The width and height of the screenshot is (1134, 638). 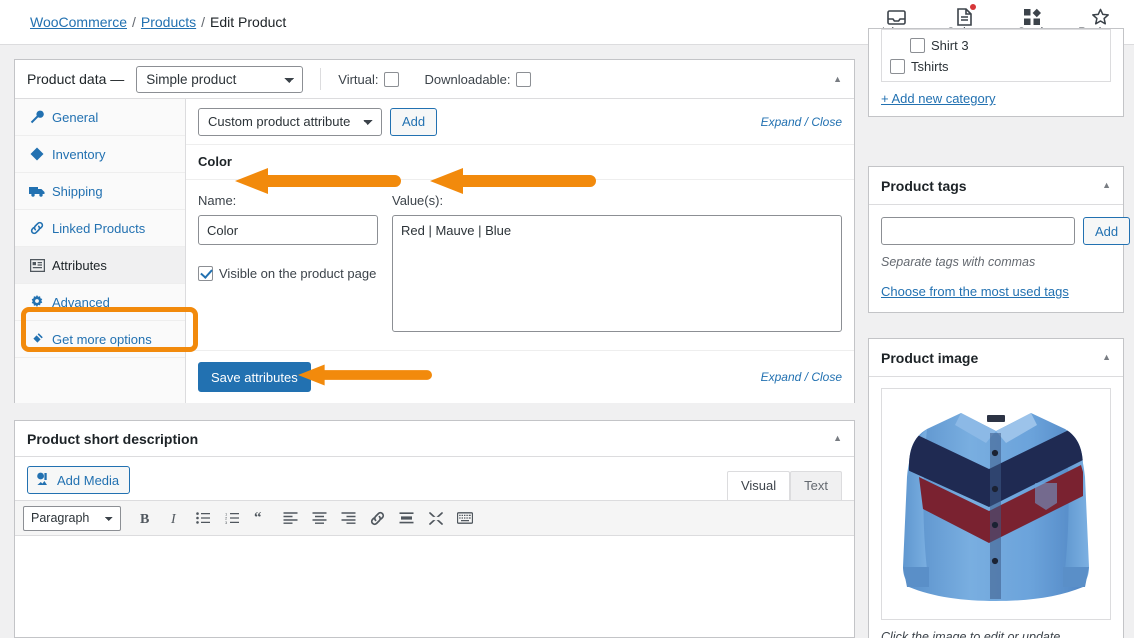 What do you see at coordinates (100, 154) in the screenshot?
I see `tab-inventory: Inventory` at bounding box center [100, 154].